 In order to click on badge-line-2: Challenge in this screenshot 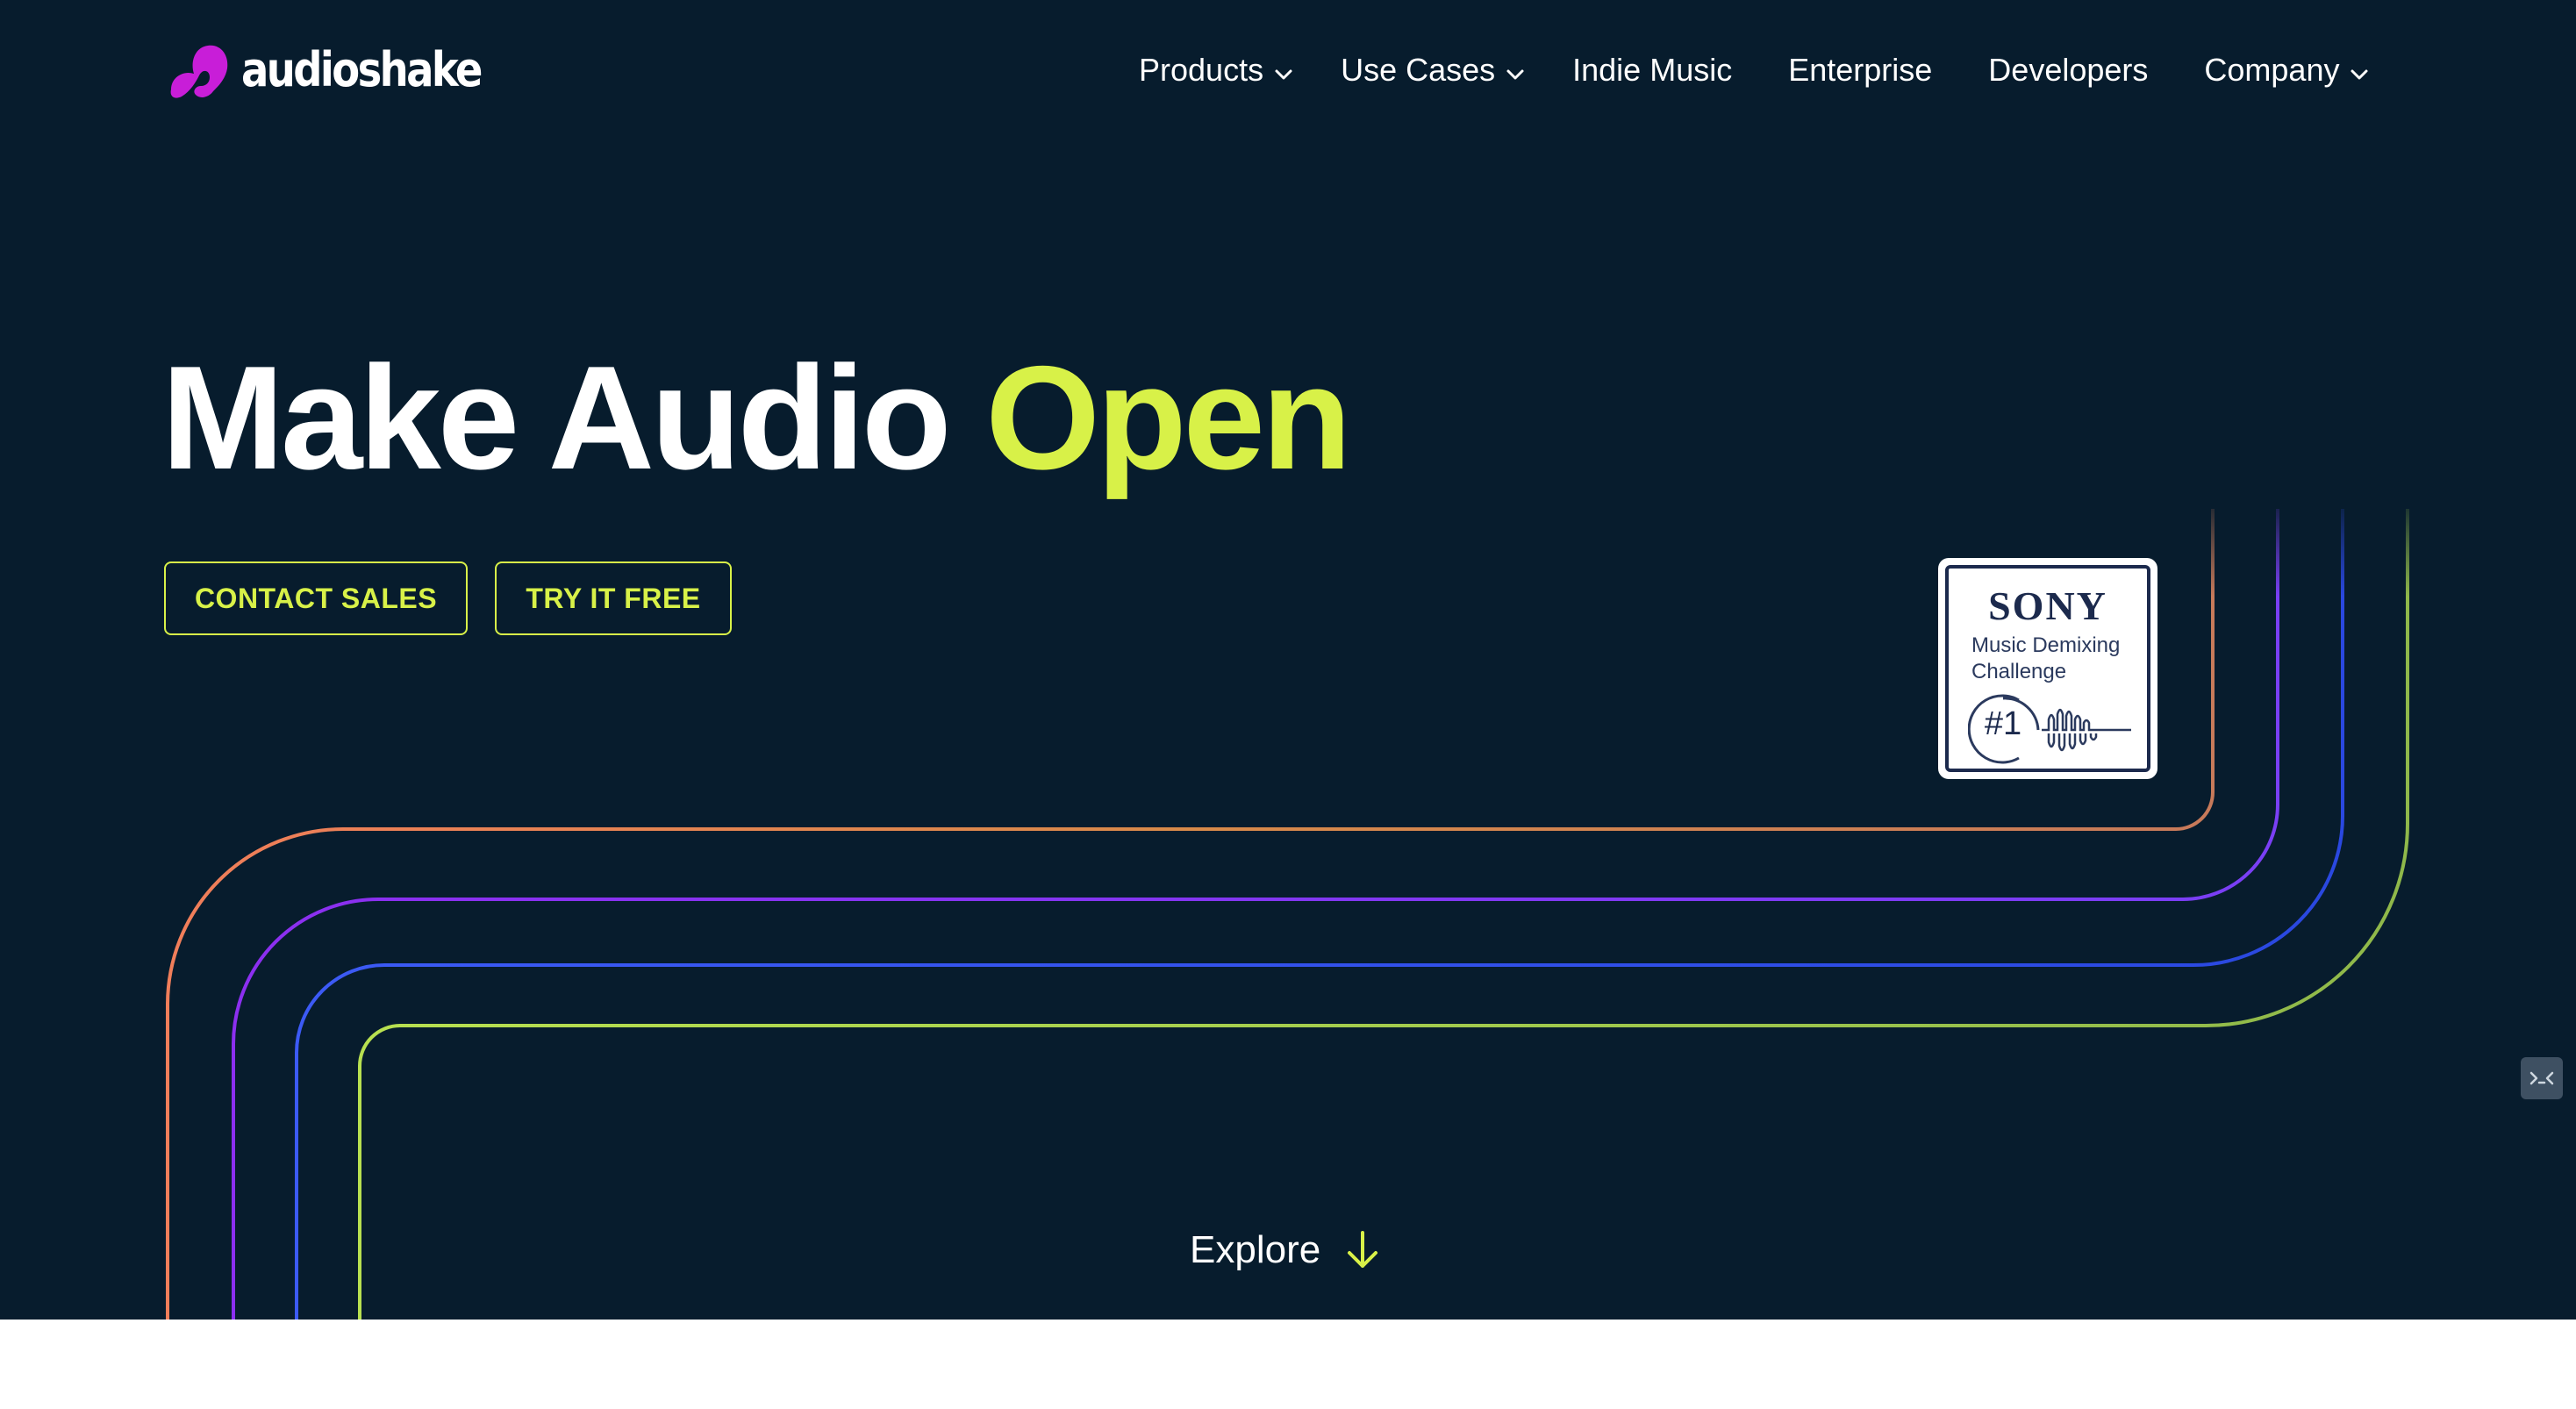, I will do `click(2019, 671)`.